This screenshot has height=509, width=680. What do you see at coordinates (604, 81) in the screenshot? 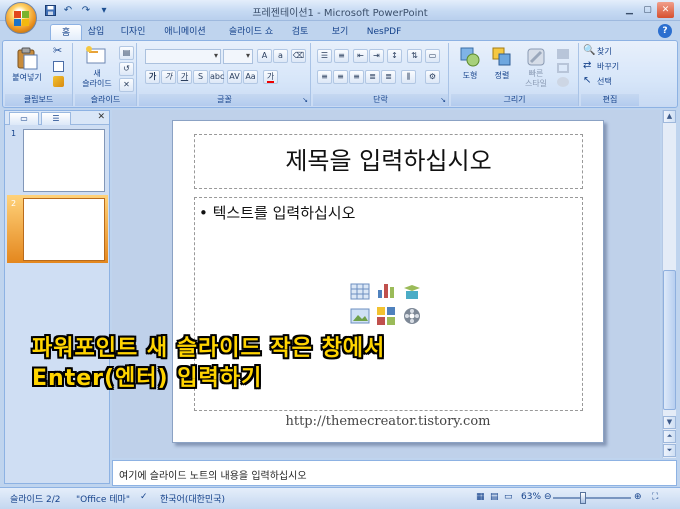
I see `select-label: 선택` at bounding box center [604, 81].